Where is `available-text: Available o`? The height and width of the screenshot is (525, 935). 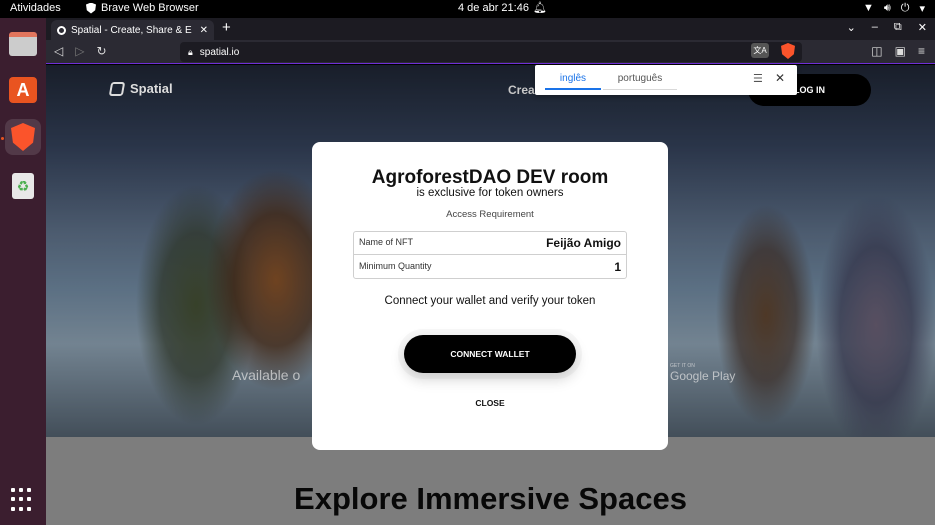
available-text: Available o is located at coordinates (266, 375).